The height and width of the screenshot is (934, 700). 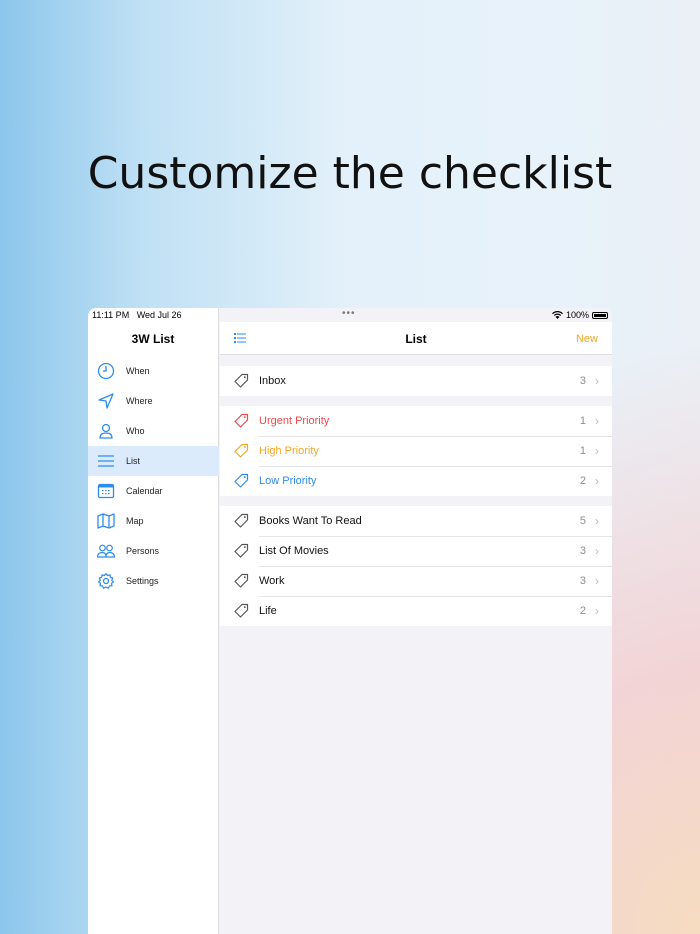 What do you see at coordinates (288, 481) in the screenshot?
I see `list-label: Low Priority` at bounding box center [288, 481].